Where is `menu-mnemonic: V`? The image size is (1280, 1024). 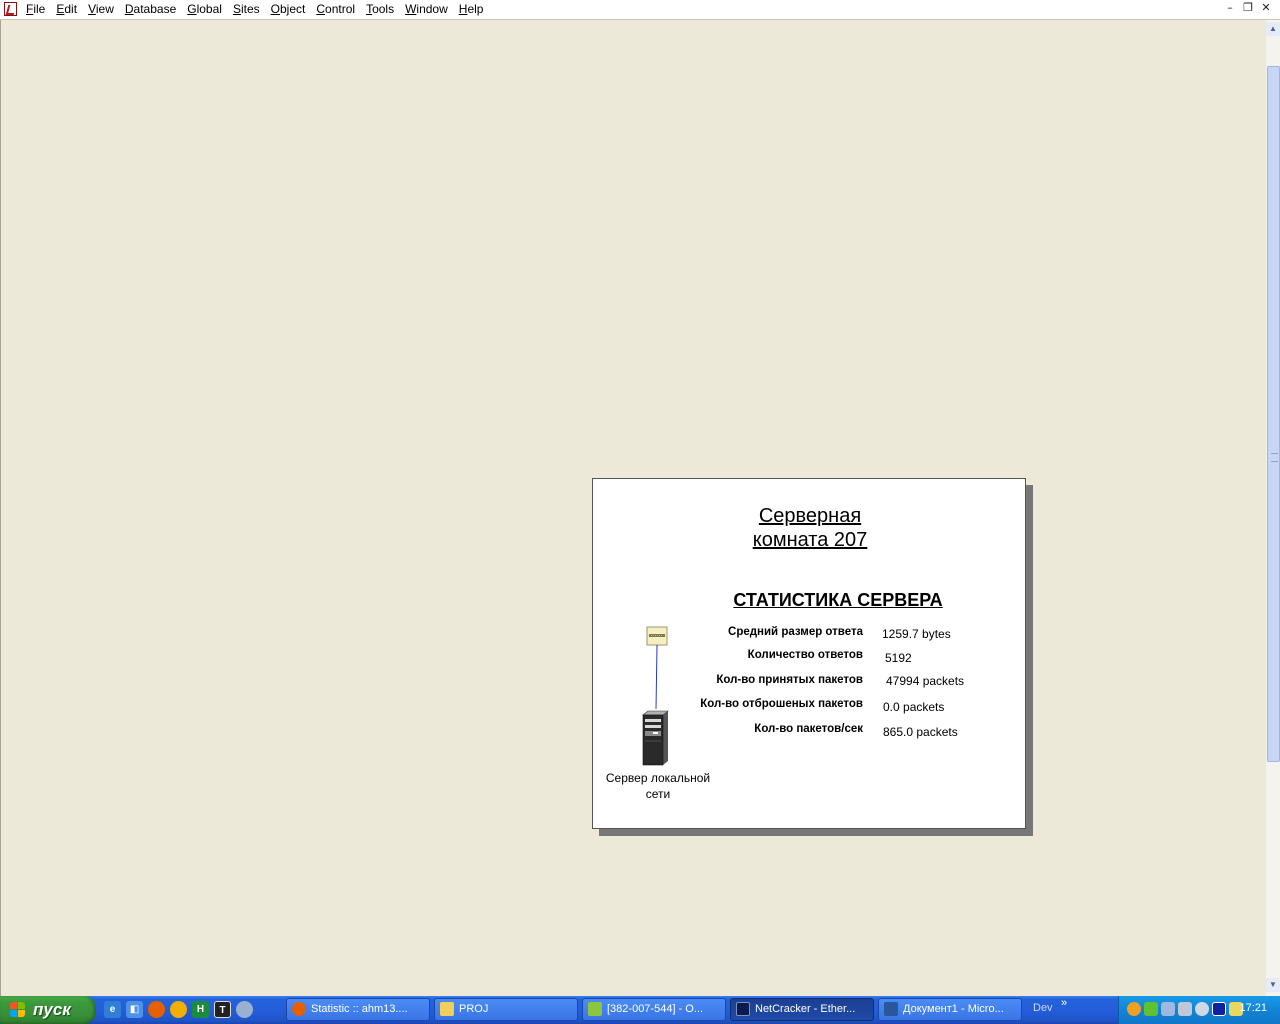 menu-mnemonic: V is located at coordinates (92, 9).